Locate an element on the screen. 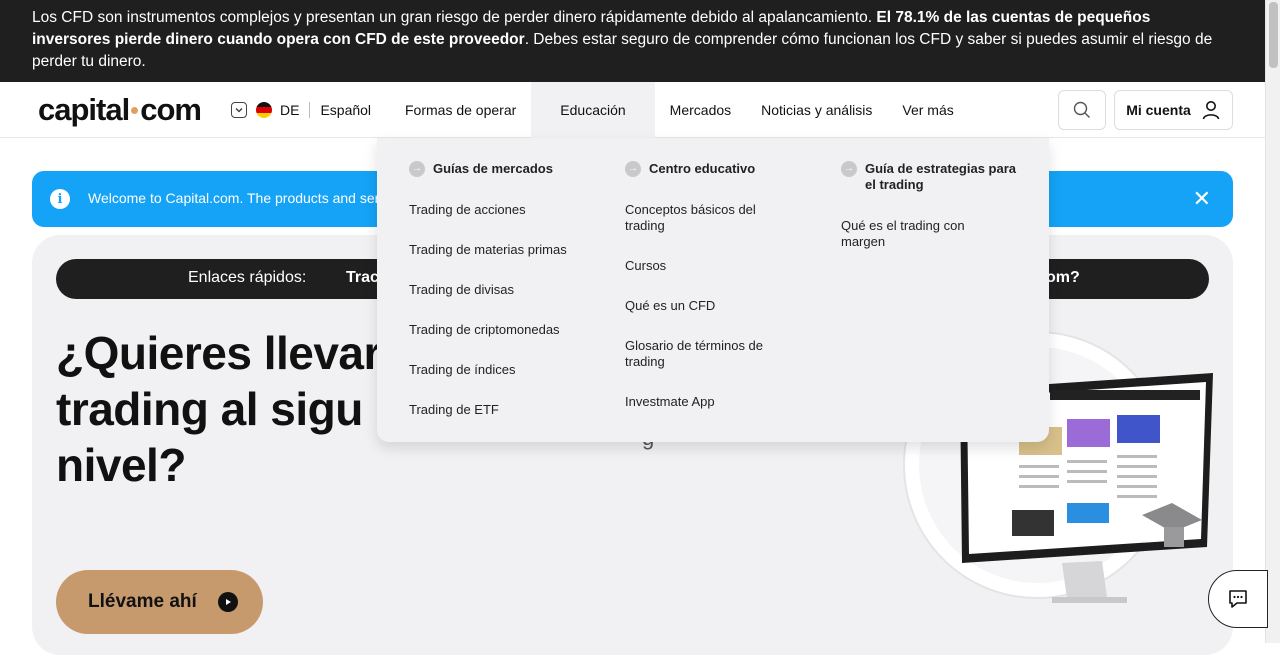 This screenshot has width=1280, height=655. chevron-down-icon is located at coordinates (239, 110).